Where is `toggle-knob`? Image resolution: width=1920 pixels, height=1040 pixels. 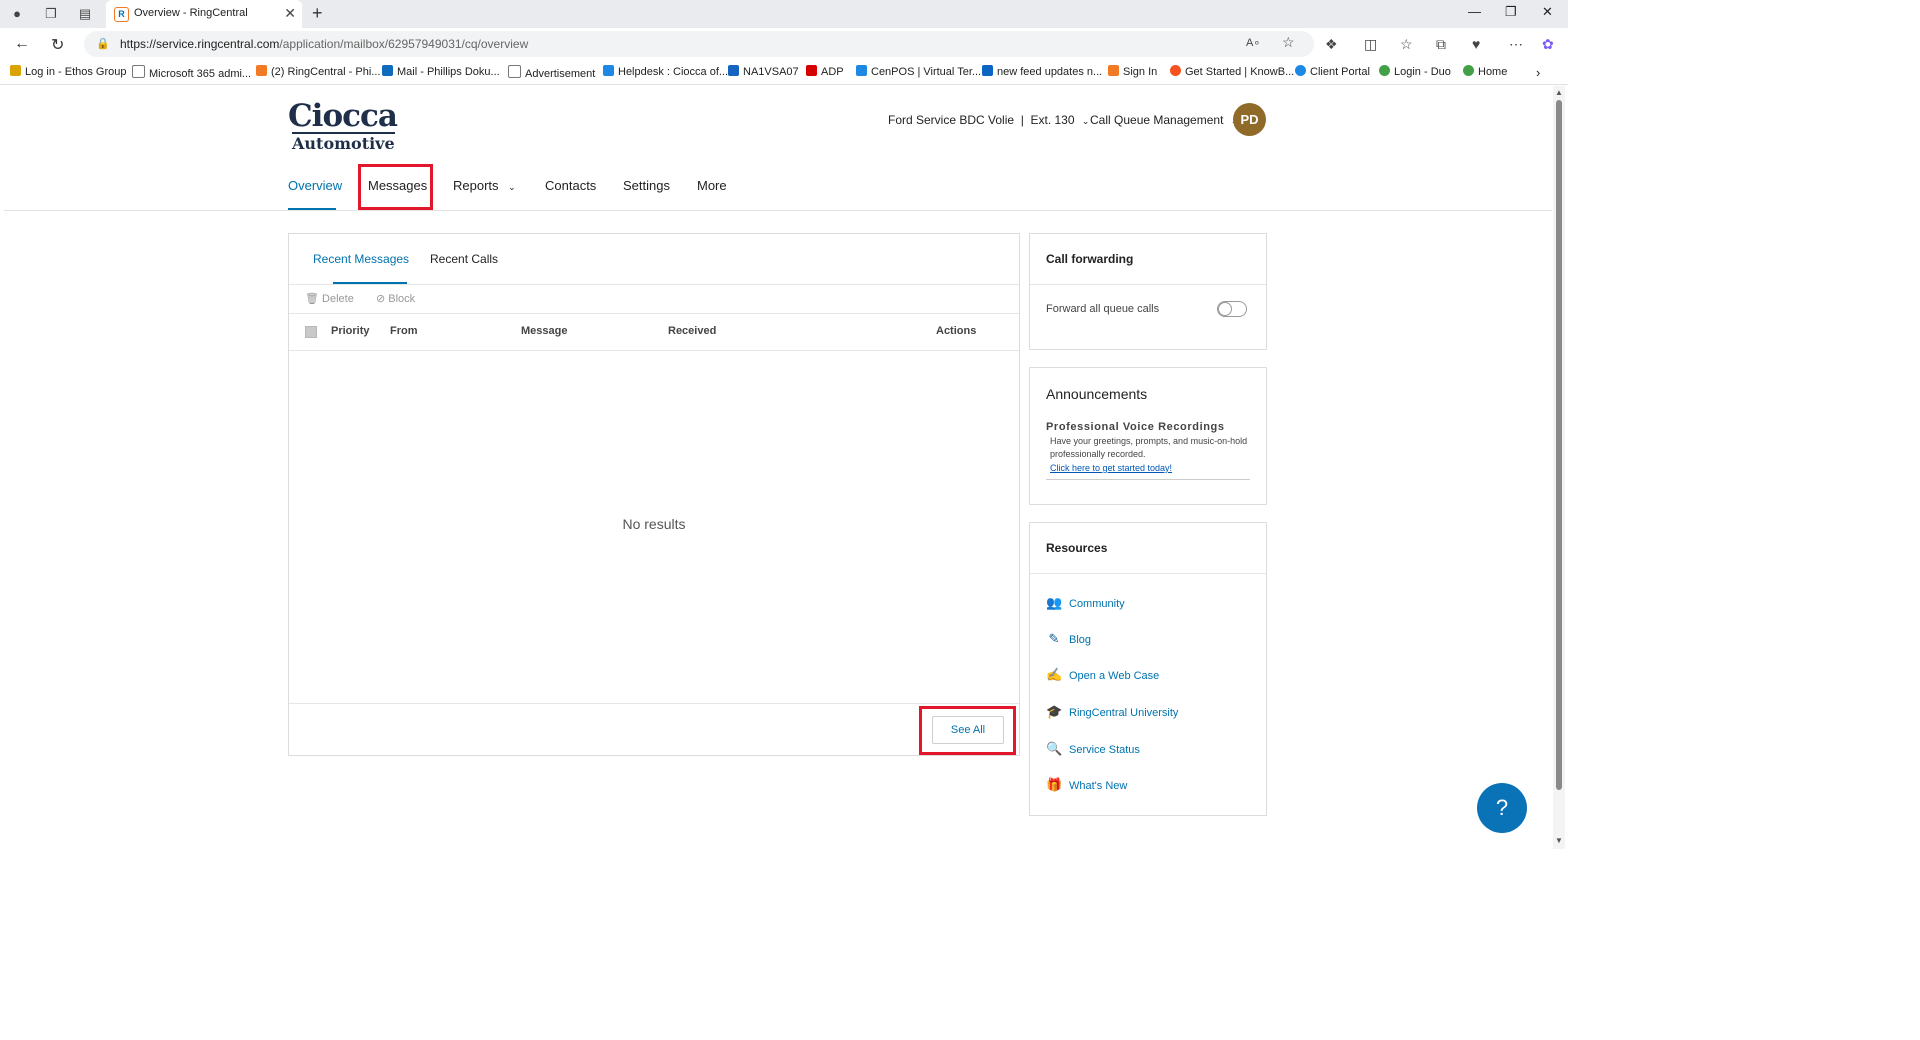 toggle-knob is located at coordinates (1225, 309).